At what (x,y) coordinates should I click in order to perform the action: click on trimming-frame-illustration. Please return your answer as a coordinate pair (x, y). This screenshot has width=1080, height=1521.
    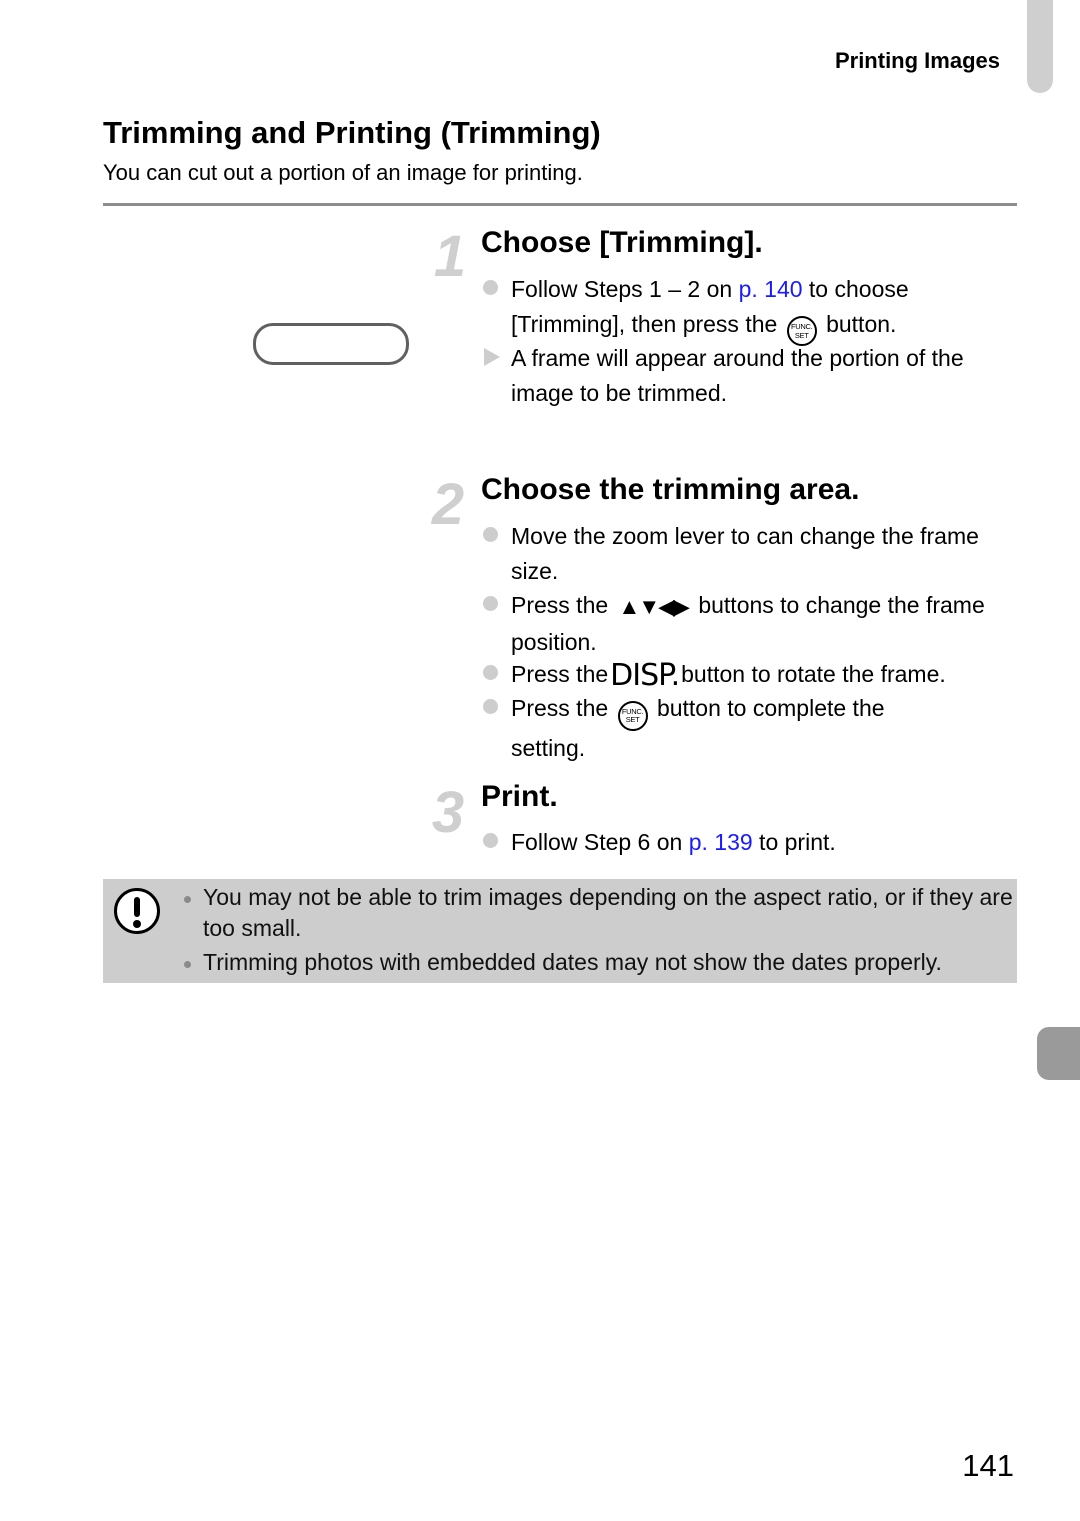
    Looking at the image, I should click on (331, 344).